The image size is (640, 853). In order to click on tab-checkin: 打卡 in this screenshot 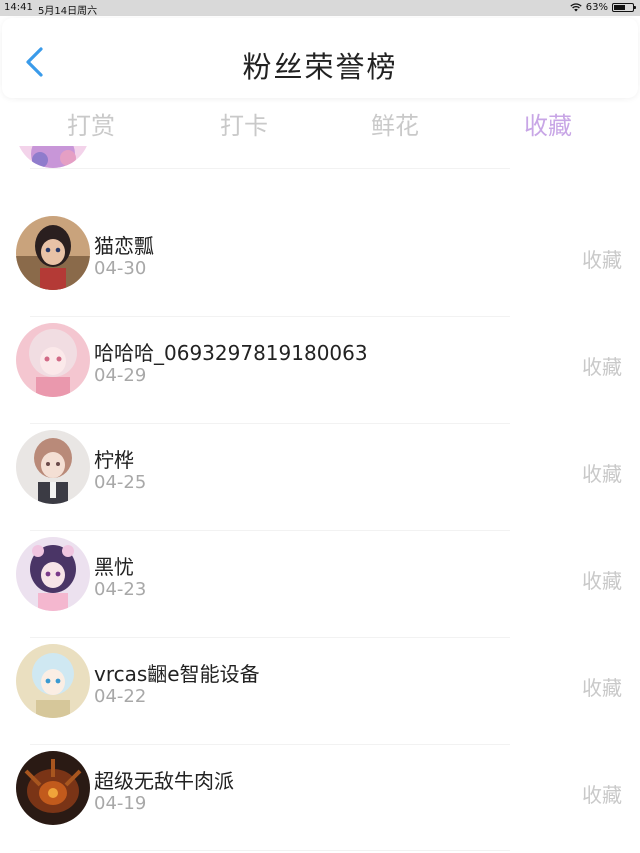, I will do `click(244, 123)`.